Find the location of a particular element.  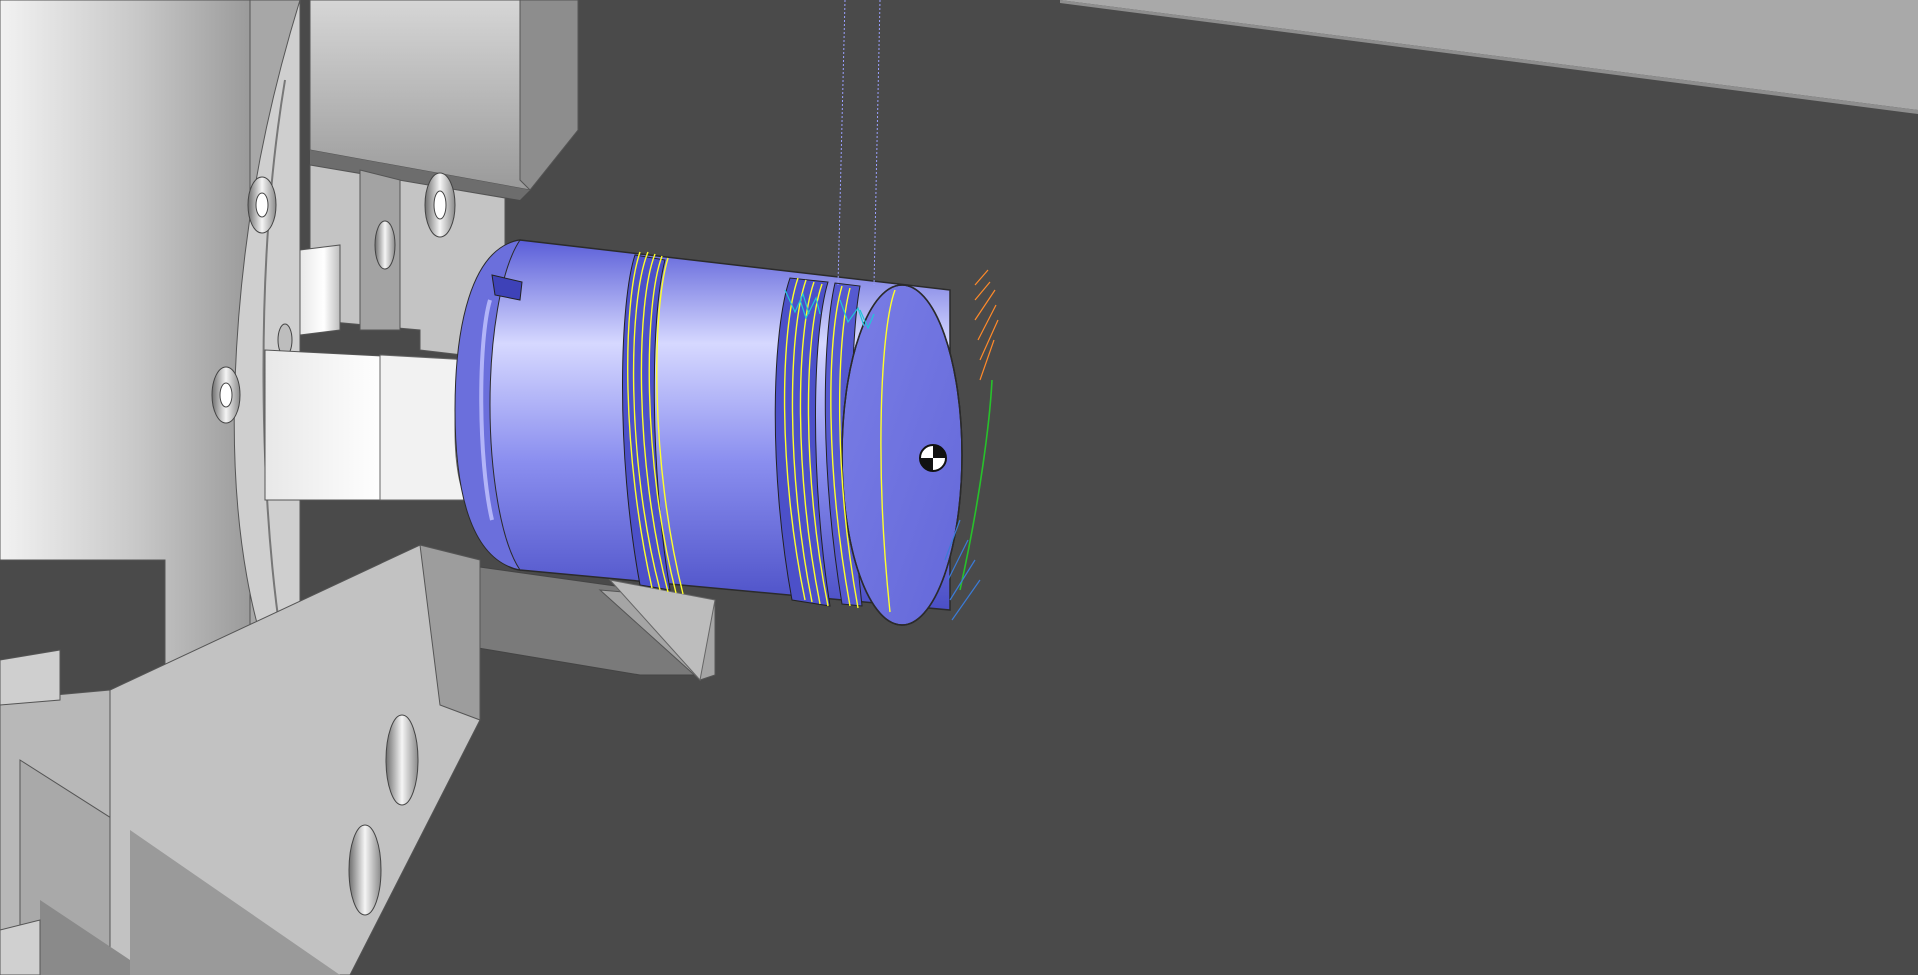

work-origin-icon is located at coordinates (933, 458).